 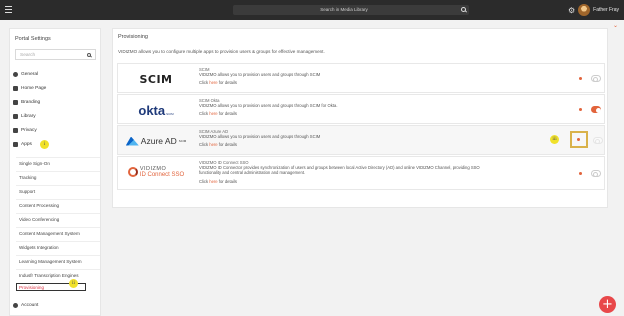 What do you see at coordinates (30, 305) in the screenshot?
I see `sidebar-item-label: Account` at bounding box center [30, 305].